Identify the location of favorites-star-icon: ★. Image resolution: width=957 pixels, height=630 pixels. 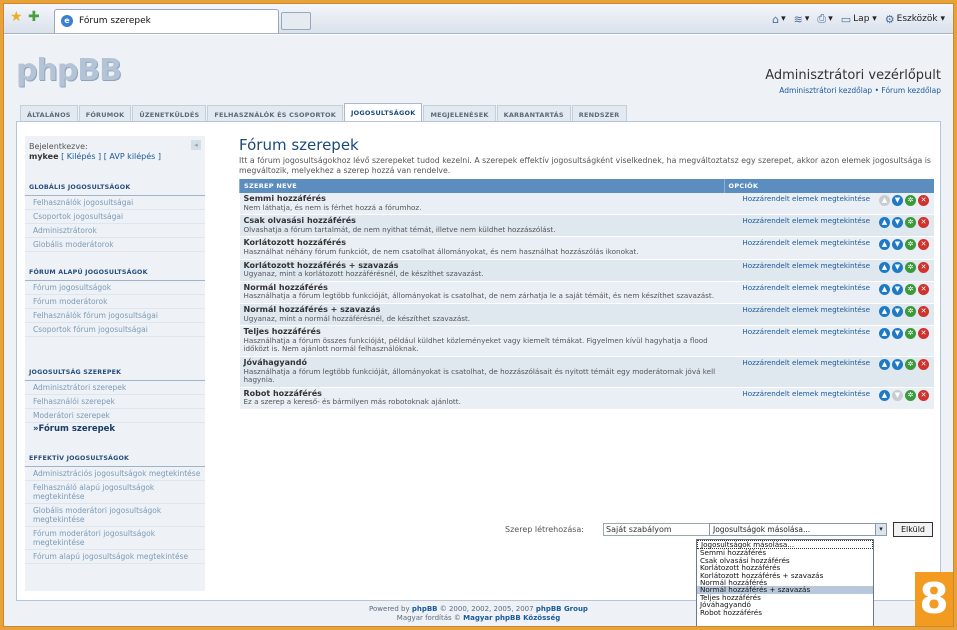
(16, 17).